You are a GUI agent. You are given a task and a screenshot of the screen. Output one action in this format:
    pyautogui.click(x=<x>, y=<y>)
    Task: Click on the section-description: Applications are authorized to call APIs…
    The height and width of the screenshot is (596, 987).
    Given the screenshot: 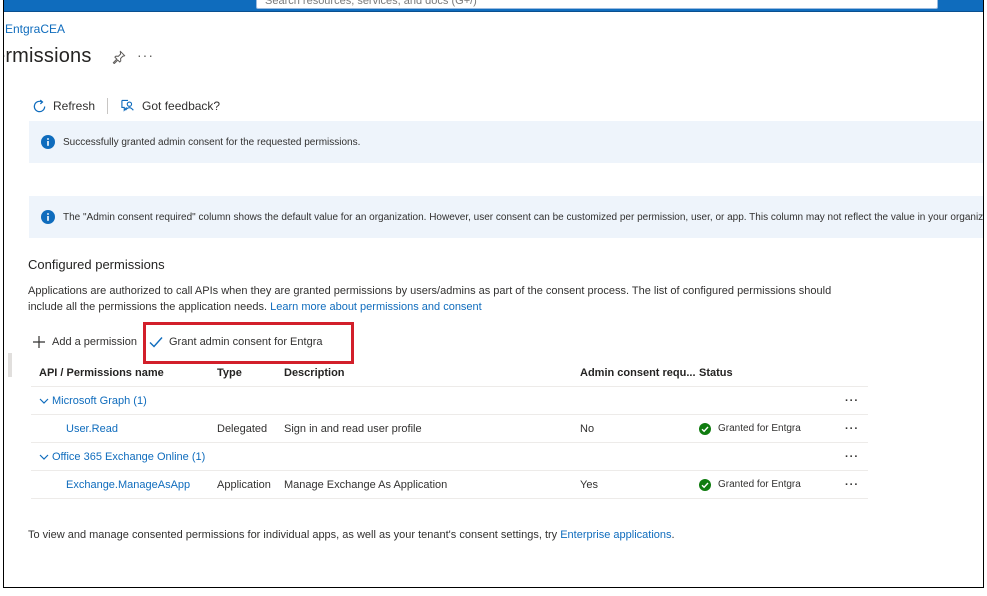 What is the action you would take?
    pyautogui.click(x=448, y=299)
    